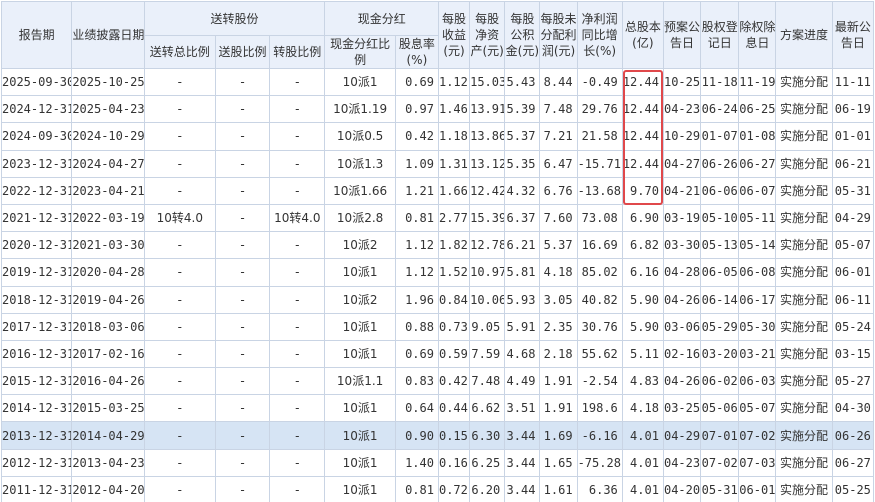  Describe the element at coordinates (108, 381) in the screenshot. I see `table-cell: 2016-04-26` at that location.